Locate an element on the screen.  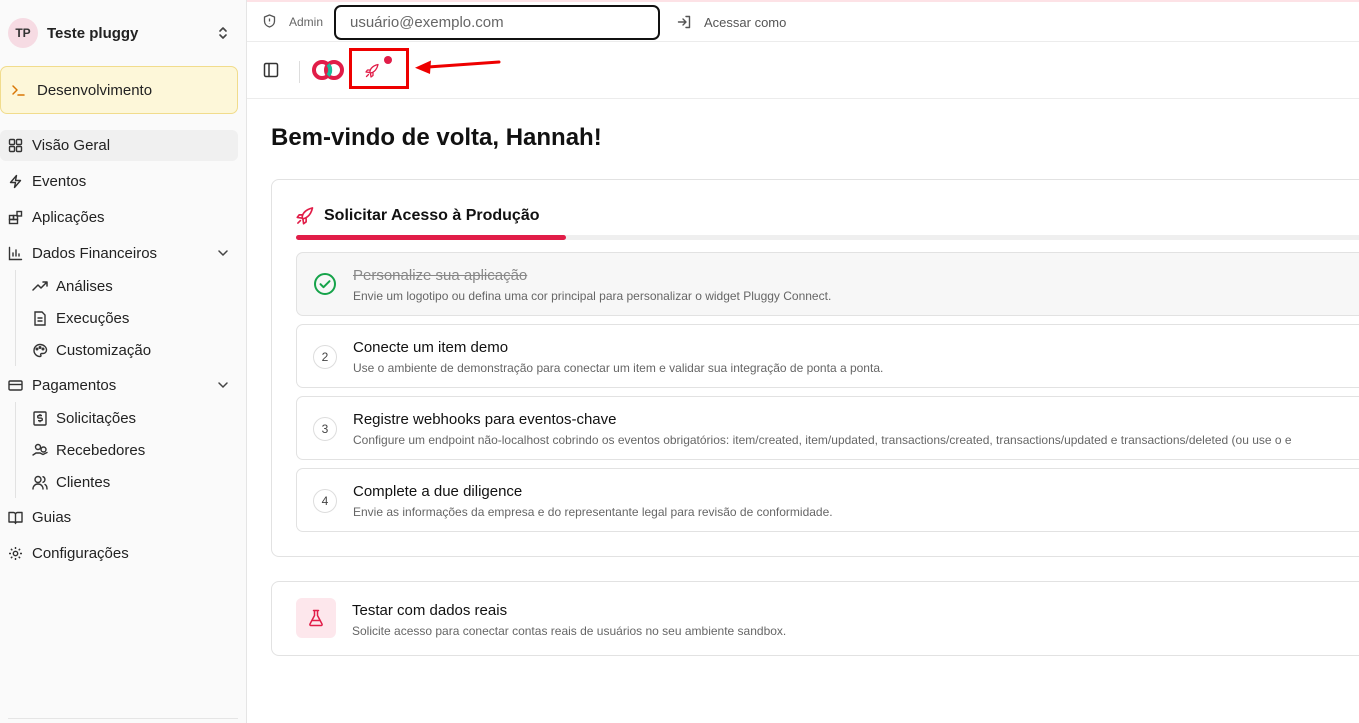
sidebar-item-solicitacoes: Solicitações is located at coordinates (132, 418).